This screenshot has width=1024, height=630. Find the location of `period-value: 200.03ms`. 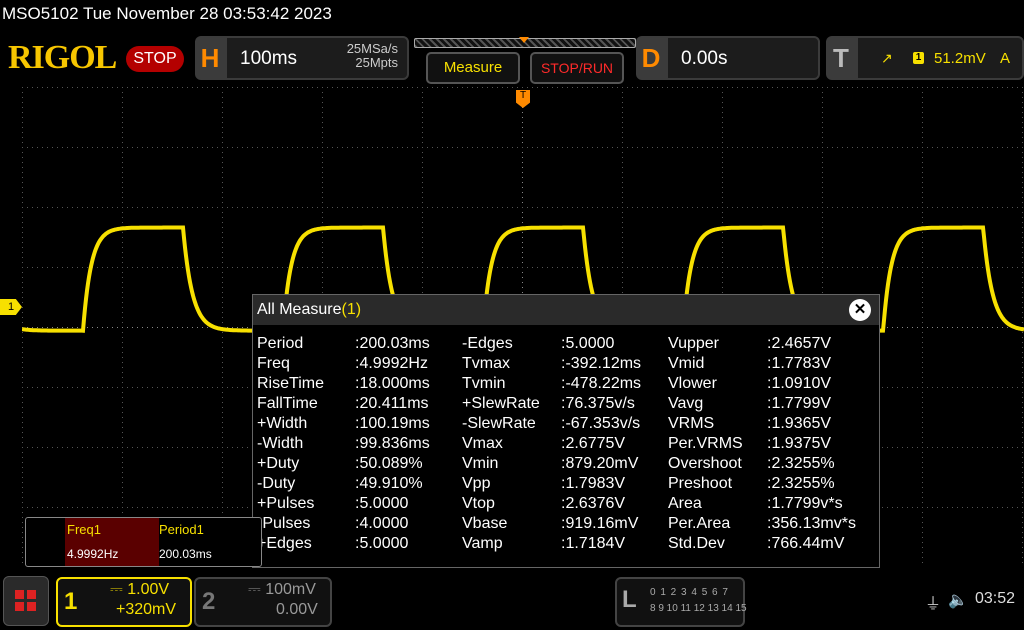

period-value: 200.03ms is located at coordinates (185, 554).